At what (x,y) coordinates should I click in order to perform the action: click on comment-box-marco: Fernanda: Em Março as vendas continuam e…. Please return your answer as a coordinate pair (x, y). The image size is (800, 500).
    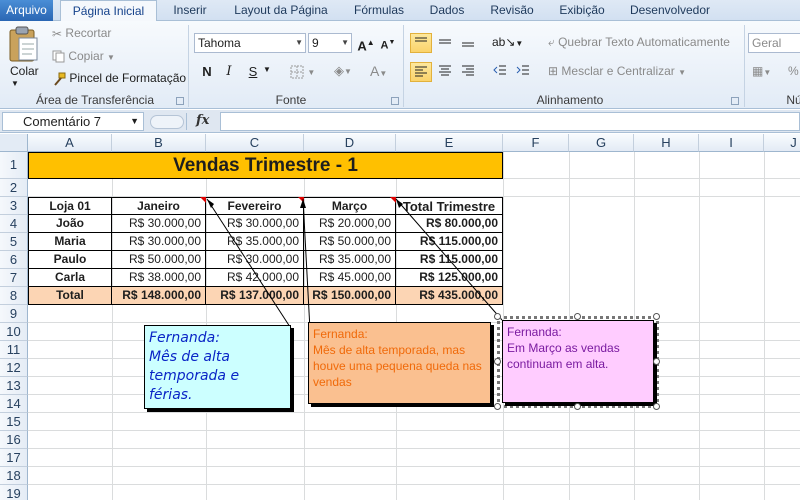
    Looking at the image, I should click on (578, 361).